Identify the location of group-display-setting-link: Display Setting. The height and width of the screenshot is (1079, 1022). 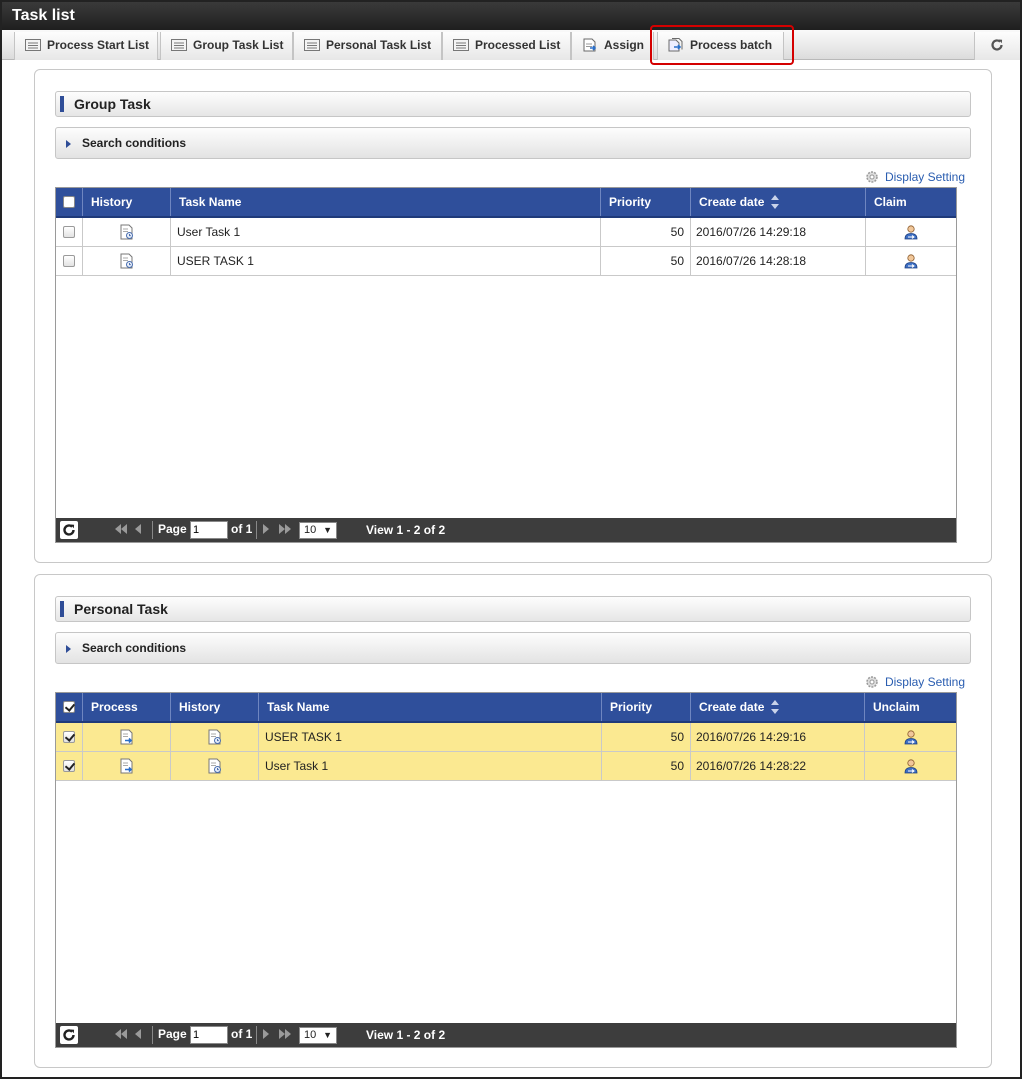
(915, 177).